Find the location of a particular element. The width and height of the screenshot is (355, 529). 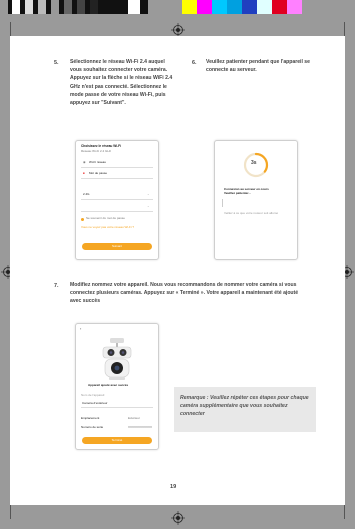

added-caption: Appareil ajouté avec succès is located at coordinates (108, 385).